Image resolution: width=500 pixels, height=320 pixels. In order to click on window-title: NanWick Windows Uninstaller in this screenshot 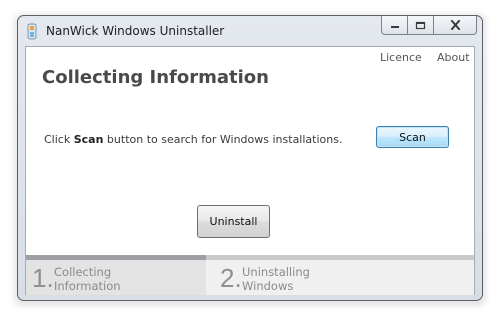, I will do `click(135, 31)`.